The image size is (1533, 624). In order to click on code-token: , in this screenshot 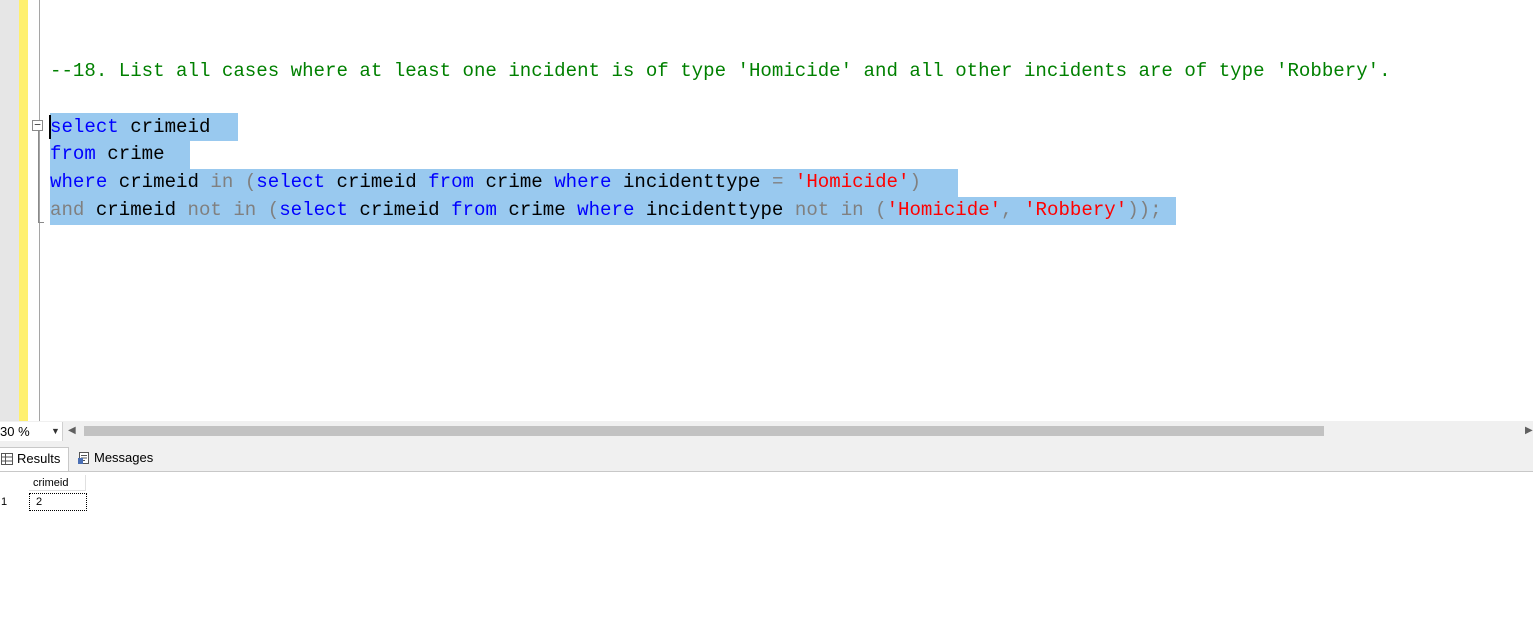, I will do `click(1013, 210)`.